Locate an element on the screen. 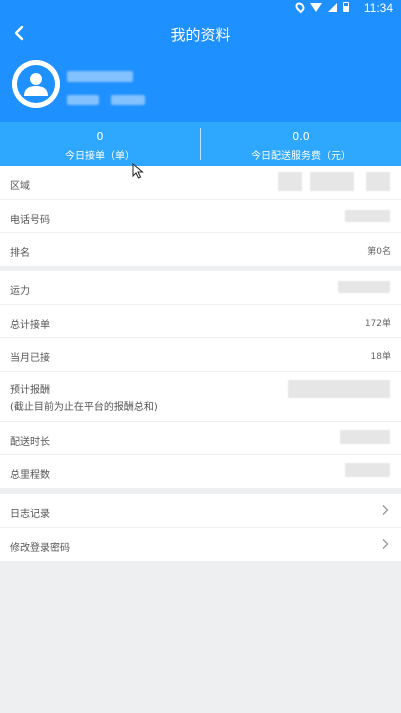  today-stats: 0 今日接单（单） 0.0 今日配送服务费（元） is located at coordinates (200, 144).